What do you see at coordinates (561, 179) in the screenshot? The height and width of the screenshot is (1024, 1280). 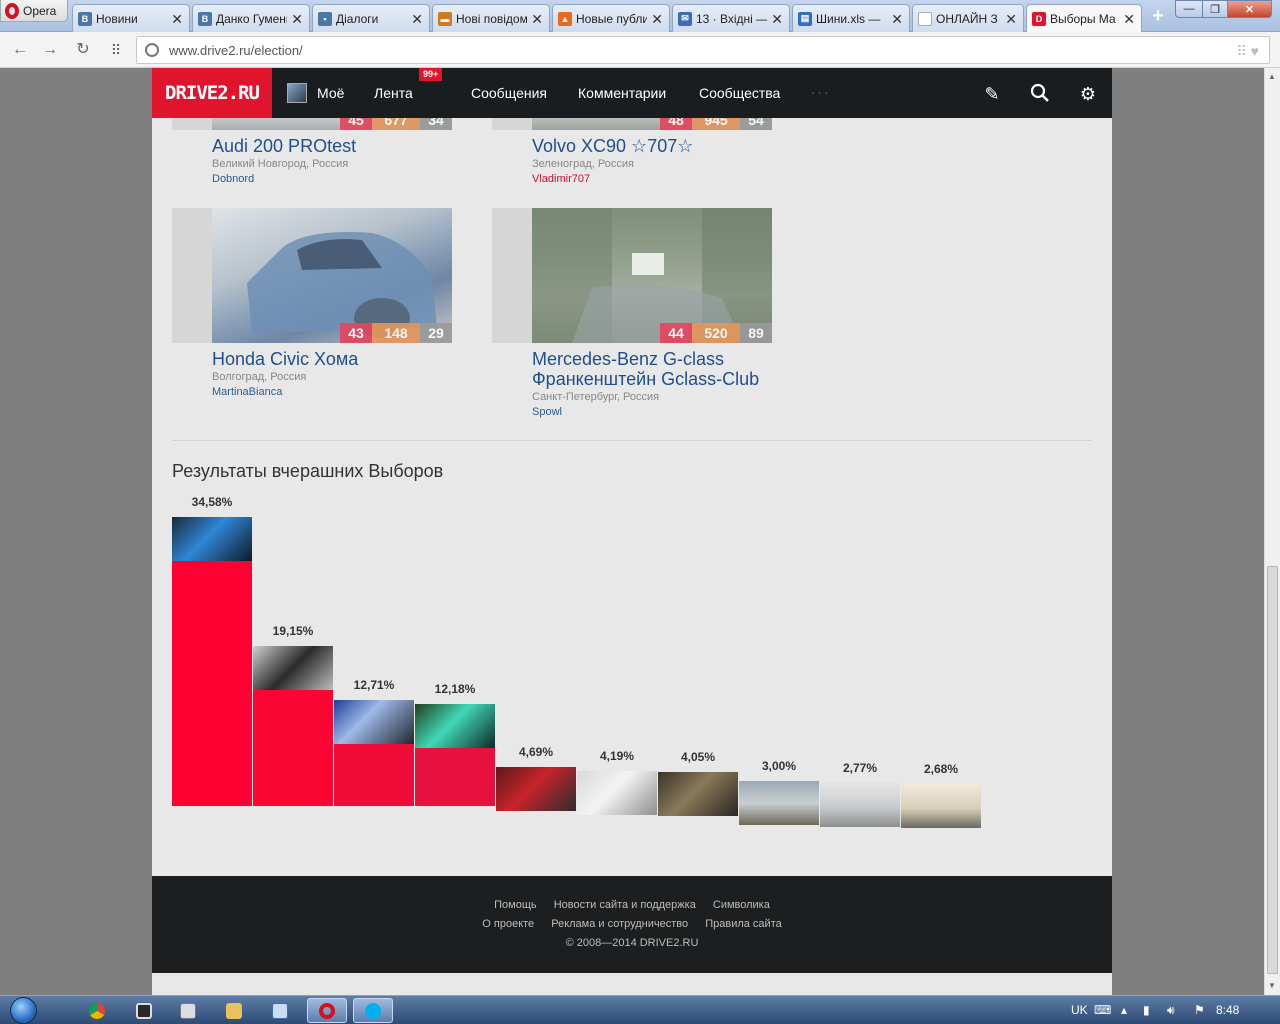 I see `card-user-link: Vladimir707` at bounding box center [561, 179].